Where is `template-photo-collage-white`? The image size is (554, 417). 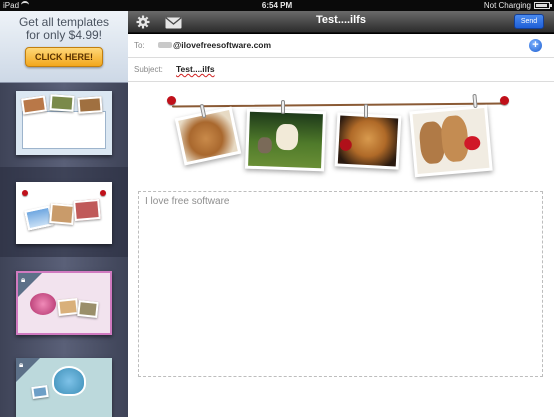
template-photo-collage-white is located at coordinates (64, 213).